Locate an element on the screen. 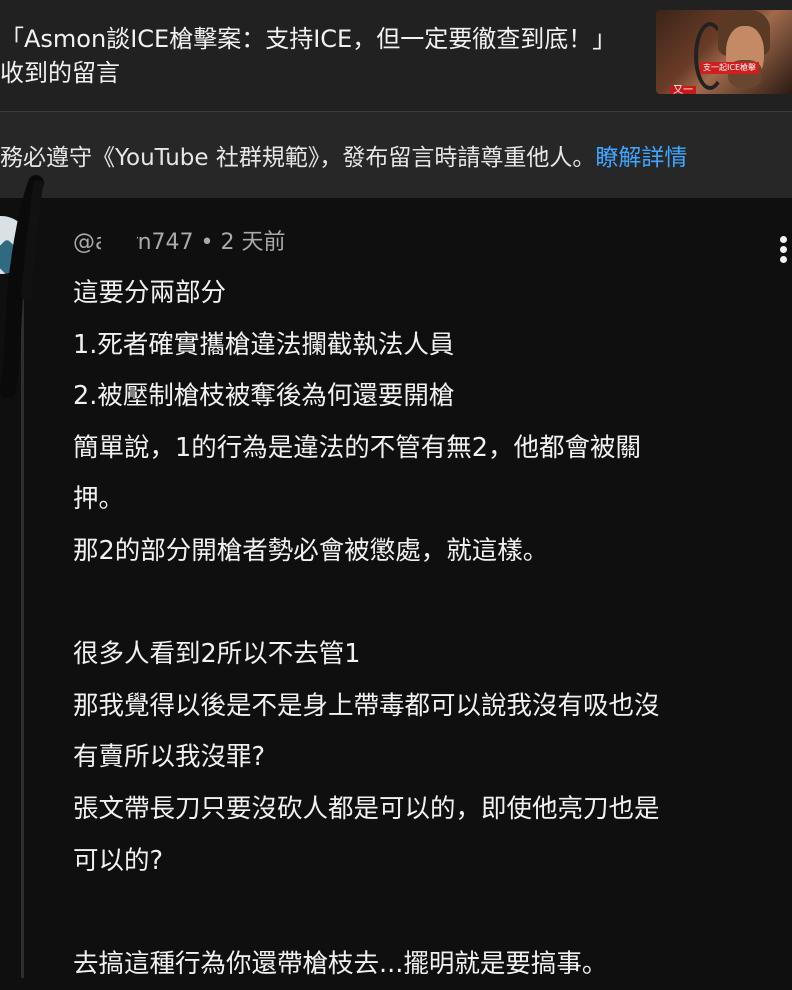  comment-time: 2 天前 is located at coordinates (253, 242).